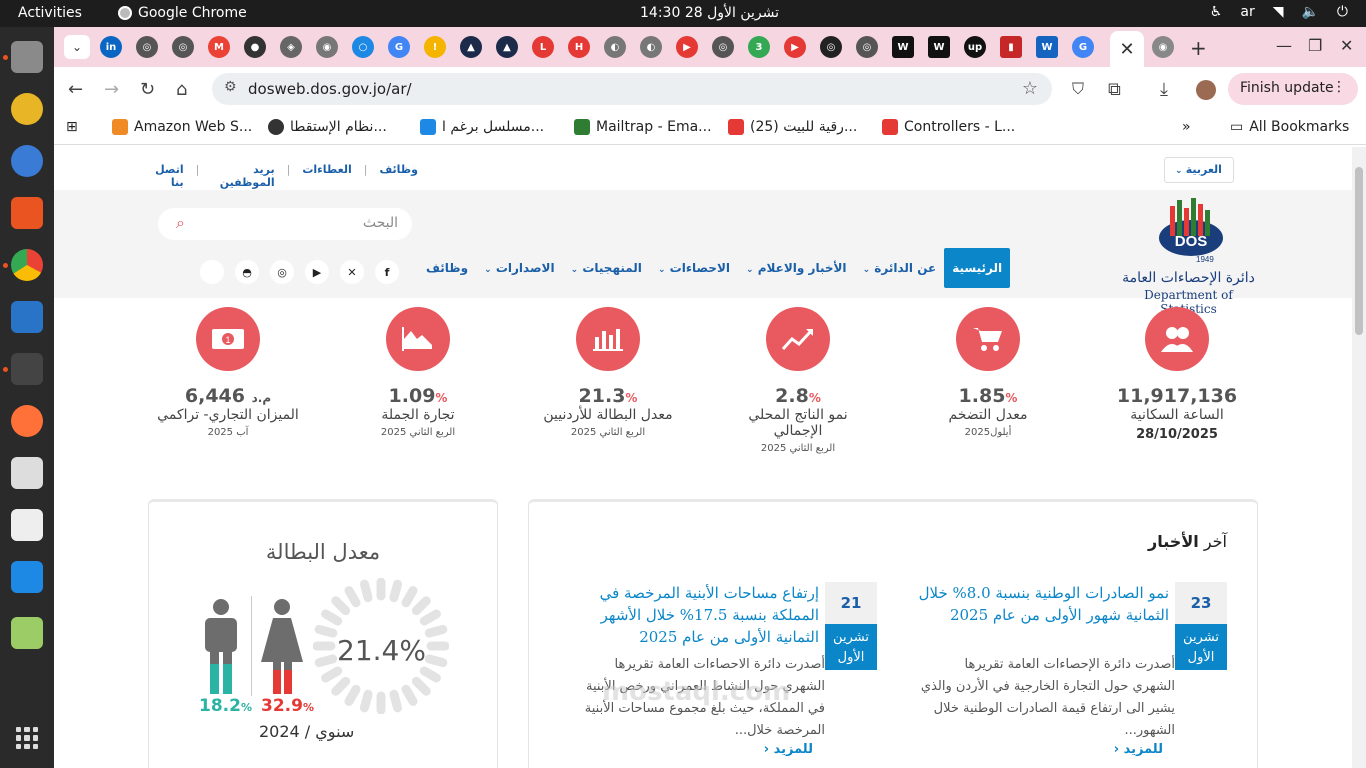 Image resolution: width=1366 pixels, height=768 pixels. What do you see at coordinates (1199, 170) in the screenshot?
I see `language-select: ⌄ العربية` at bounding box center [1199, 170].